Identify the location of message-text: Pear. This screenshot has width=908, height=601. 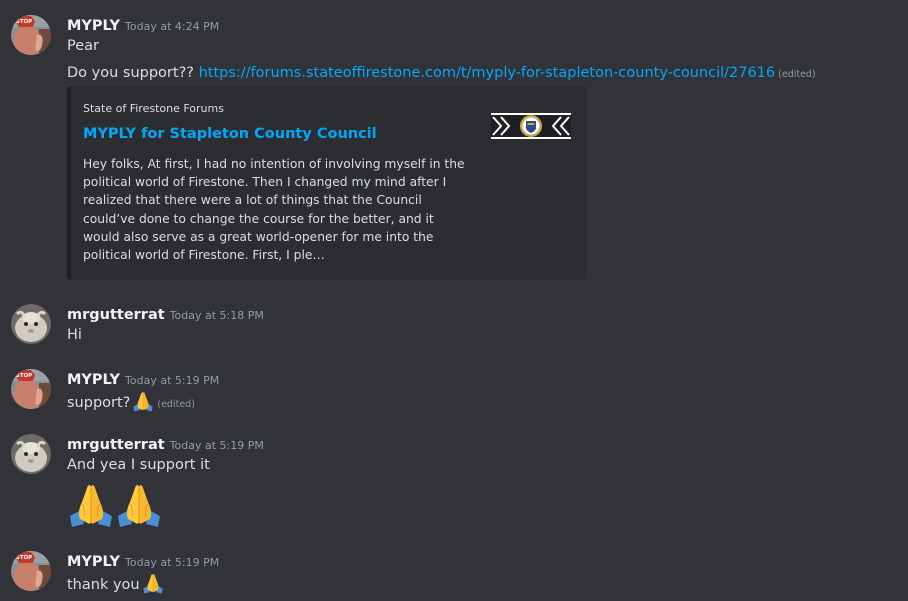
(83, 46).